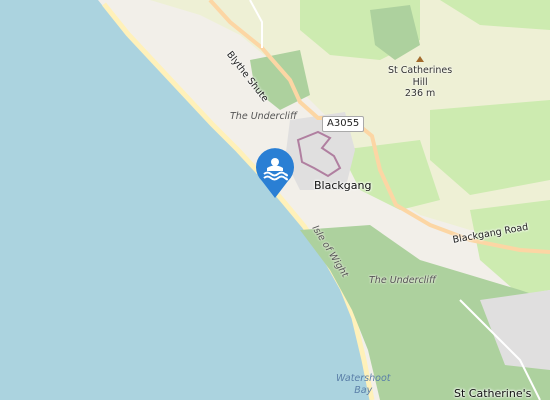 This screenshot has height=400, width=550. I want to click on label-undercliff-south: The Undercliff, so click(402, 280).